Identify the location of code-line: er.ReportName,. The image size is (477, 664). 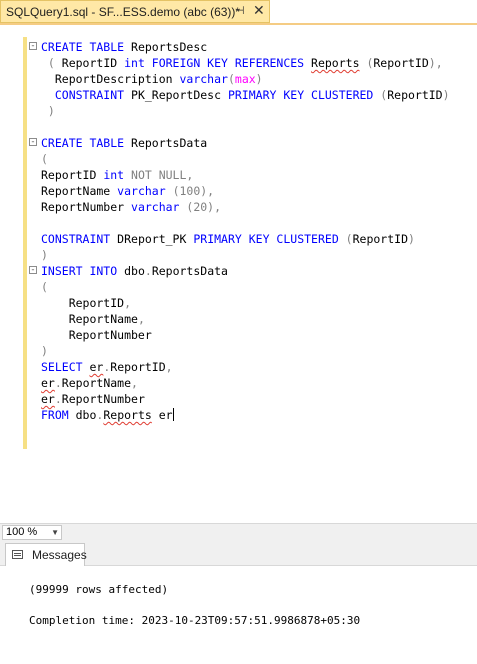
(238, 383).